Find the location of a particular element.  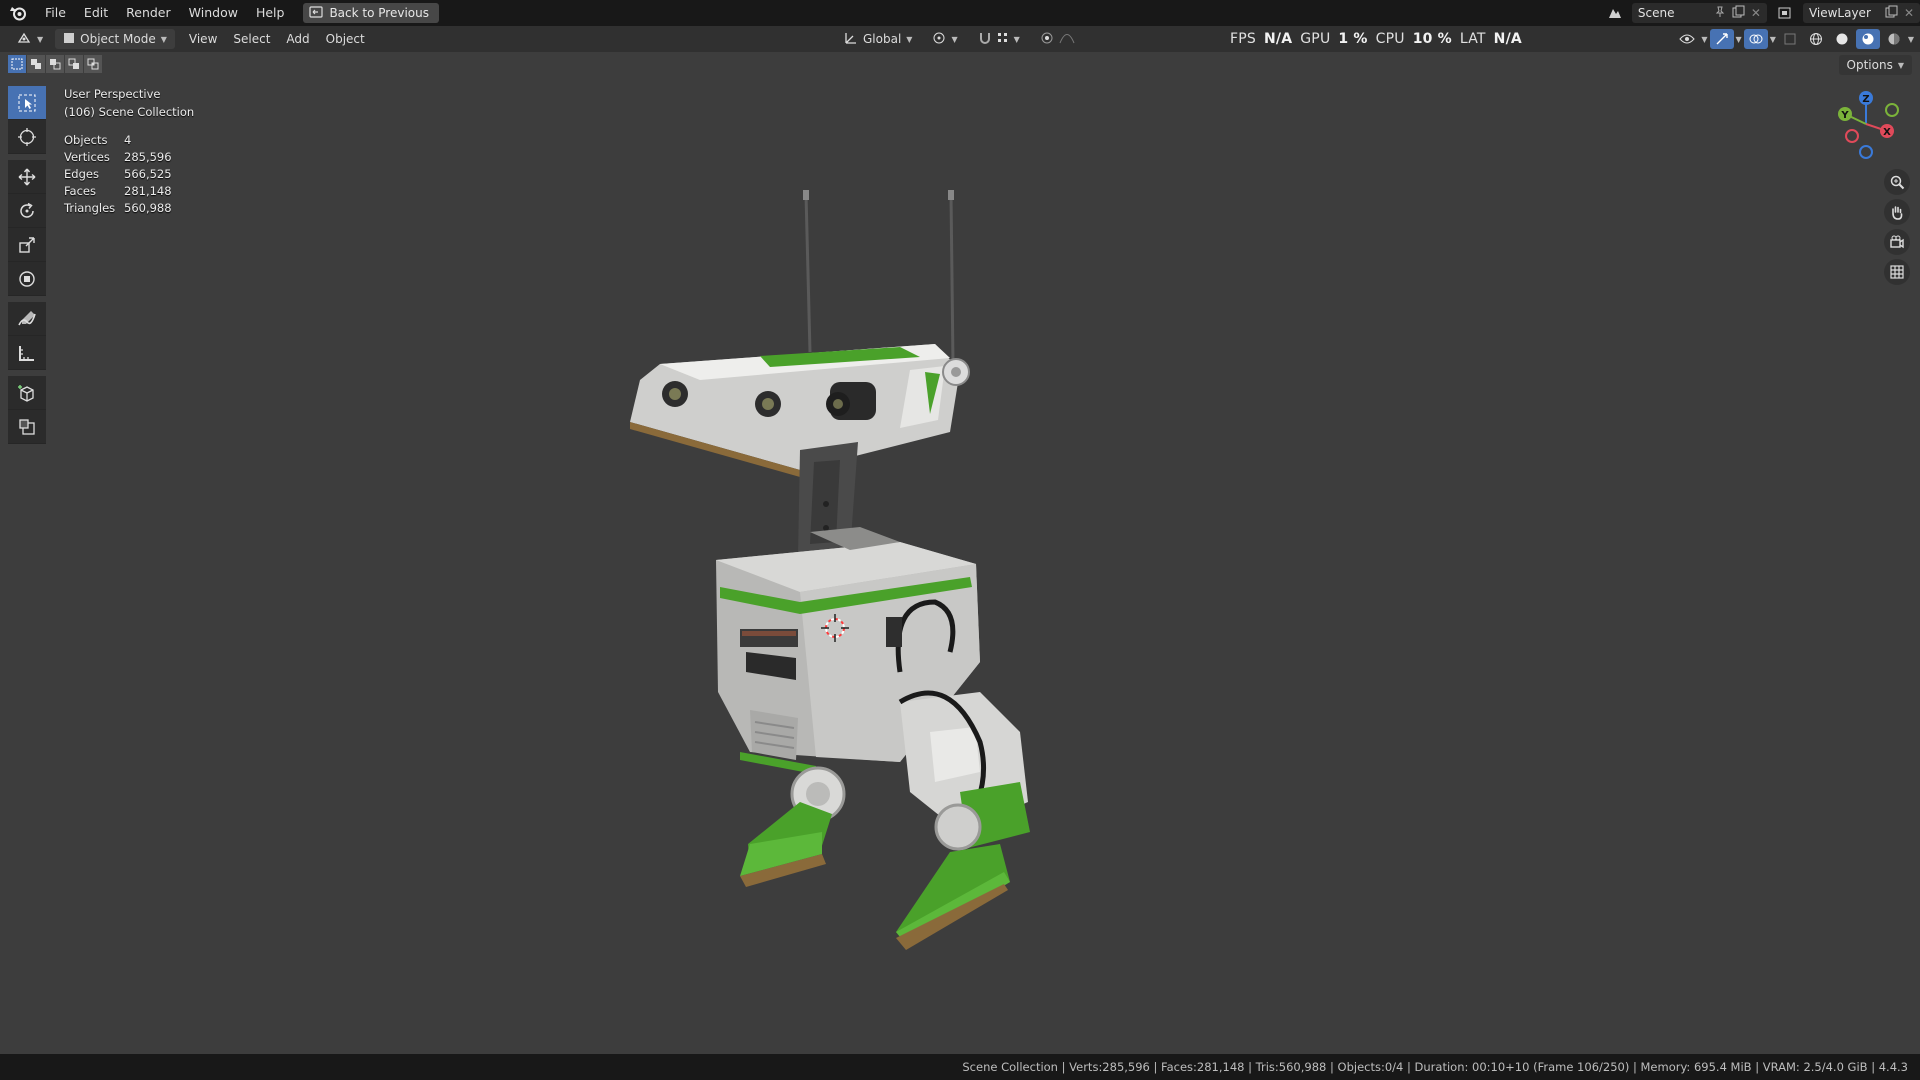

select-new-icon is located at coordinates (17, 64).